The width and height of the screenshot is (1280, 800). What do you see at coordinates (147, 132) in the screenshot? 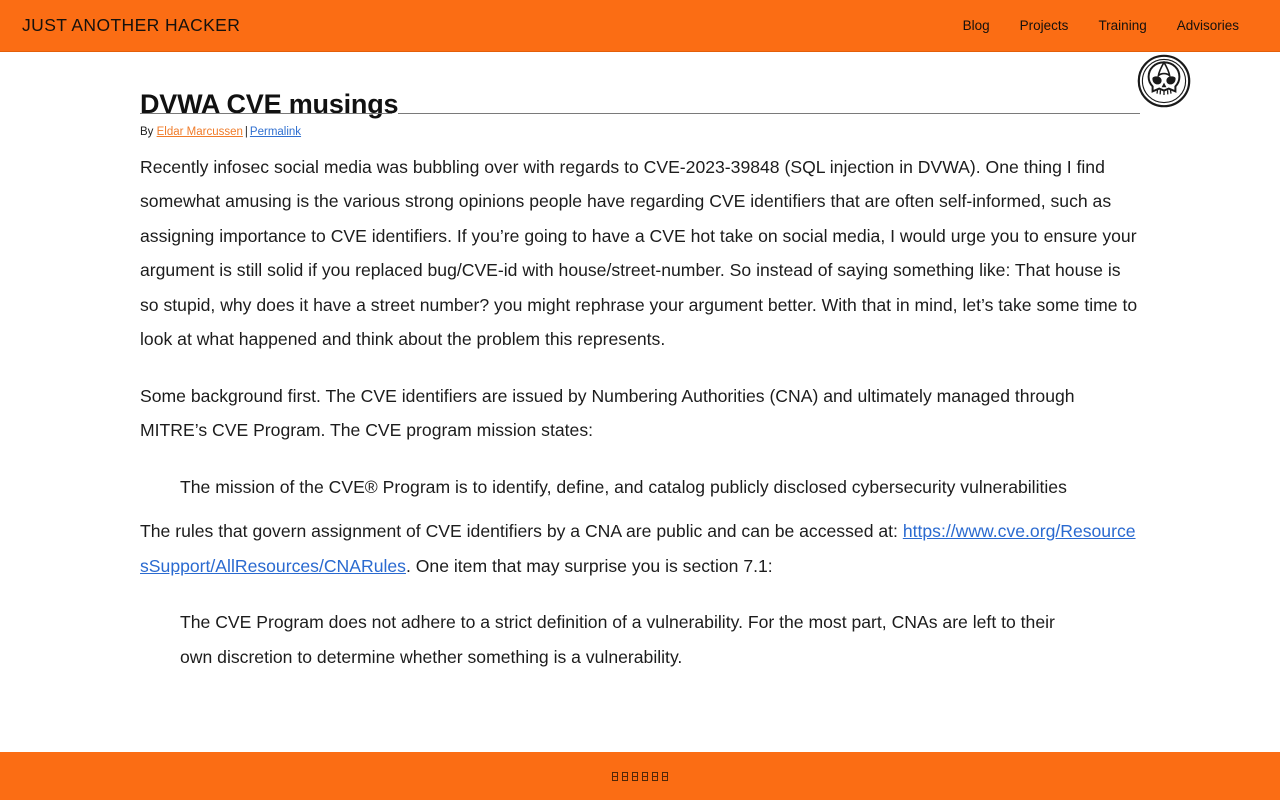
I see `byline-prefix: By` at bounding box center [147, 132].